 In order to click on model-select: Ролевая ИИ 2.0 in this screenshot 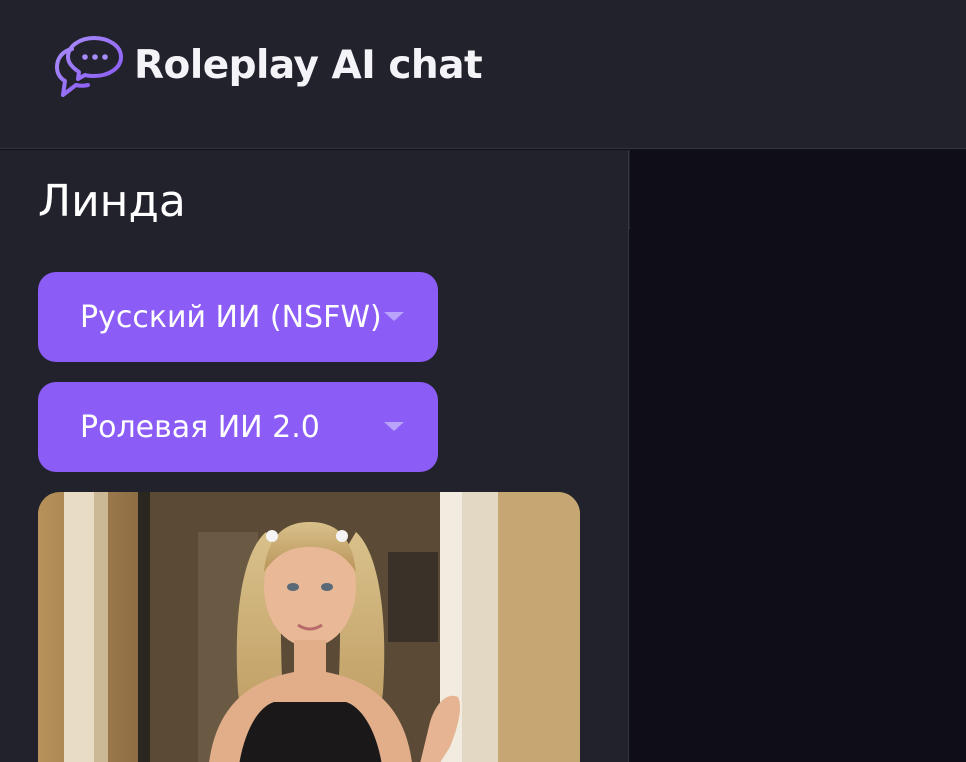, I will do `click(238, 427)`.